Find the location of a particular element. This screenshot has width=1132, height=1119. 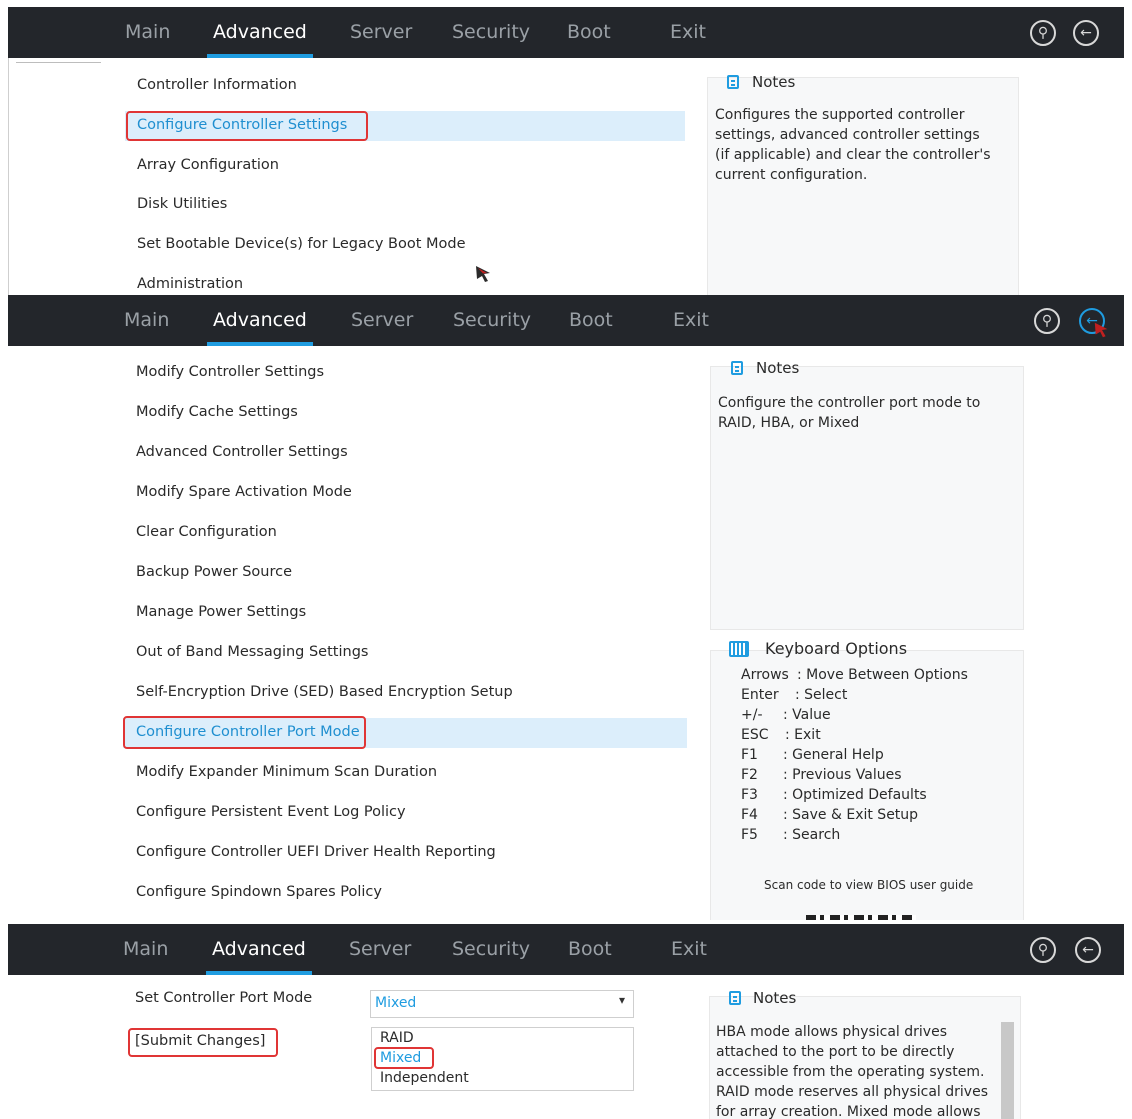

keyboard-key: F3 is located at coordinates (749, 795).